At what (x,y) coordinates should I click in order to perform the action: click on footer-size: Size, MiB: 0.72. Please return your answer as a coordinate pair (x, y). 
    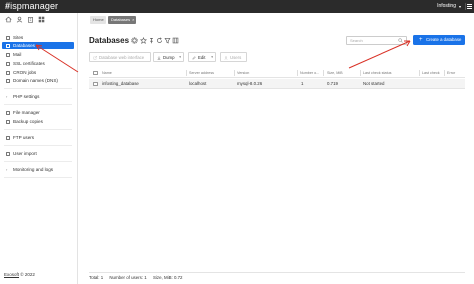
    Looking at the image, I should click on (167, 277).